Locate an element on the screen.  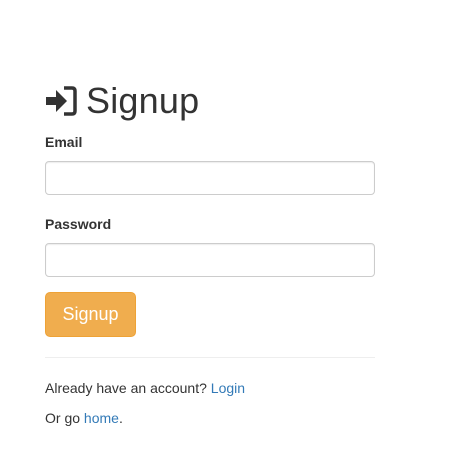
password-field is located at coordinates (210, 260).